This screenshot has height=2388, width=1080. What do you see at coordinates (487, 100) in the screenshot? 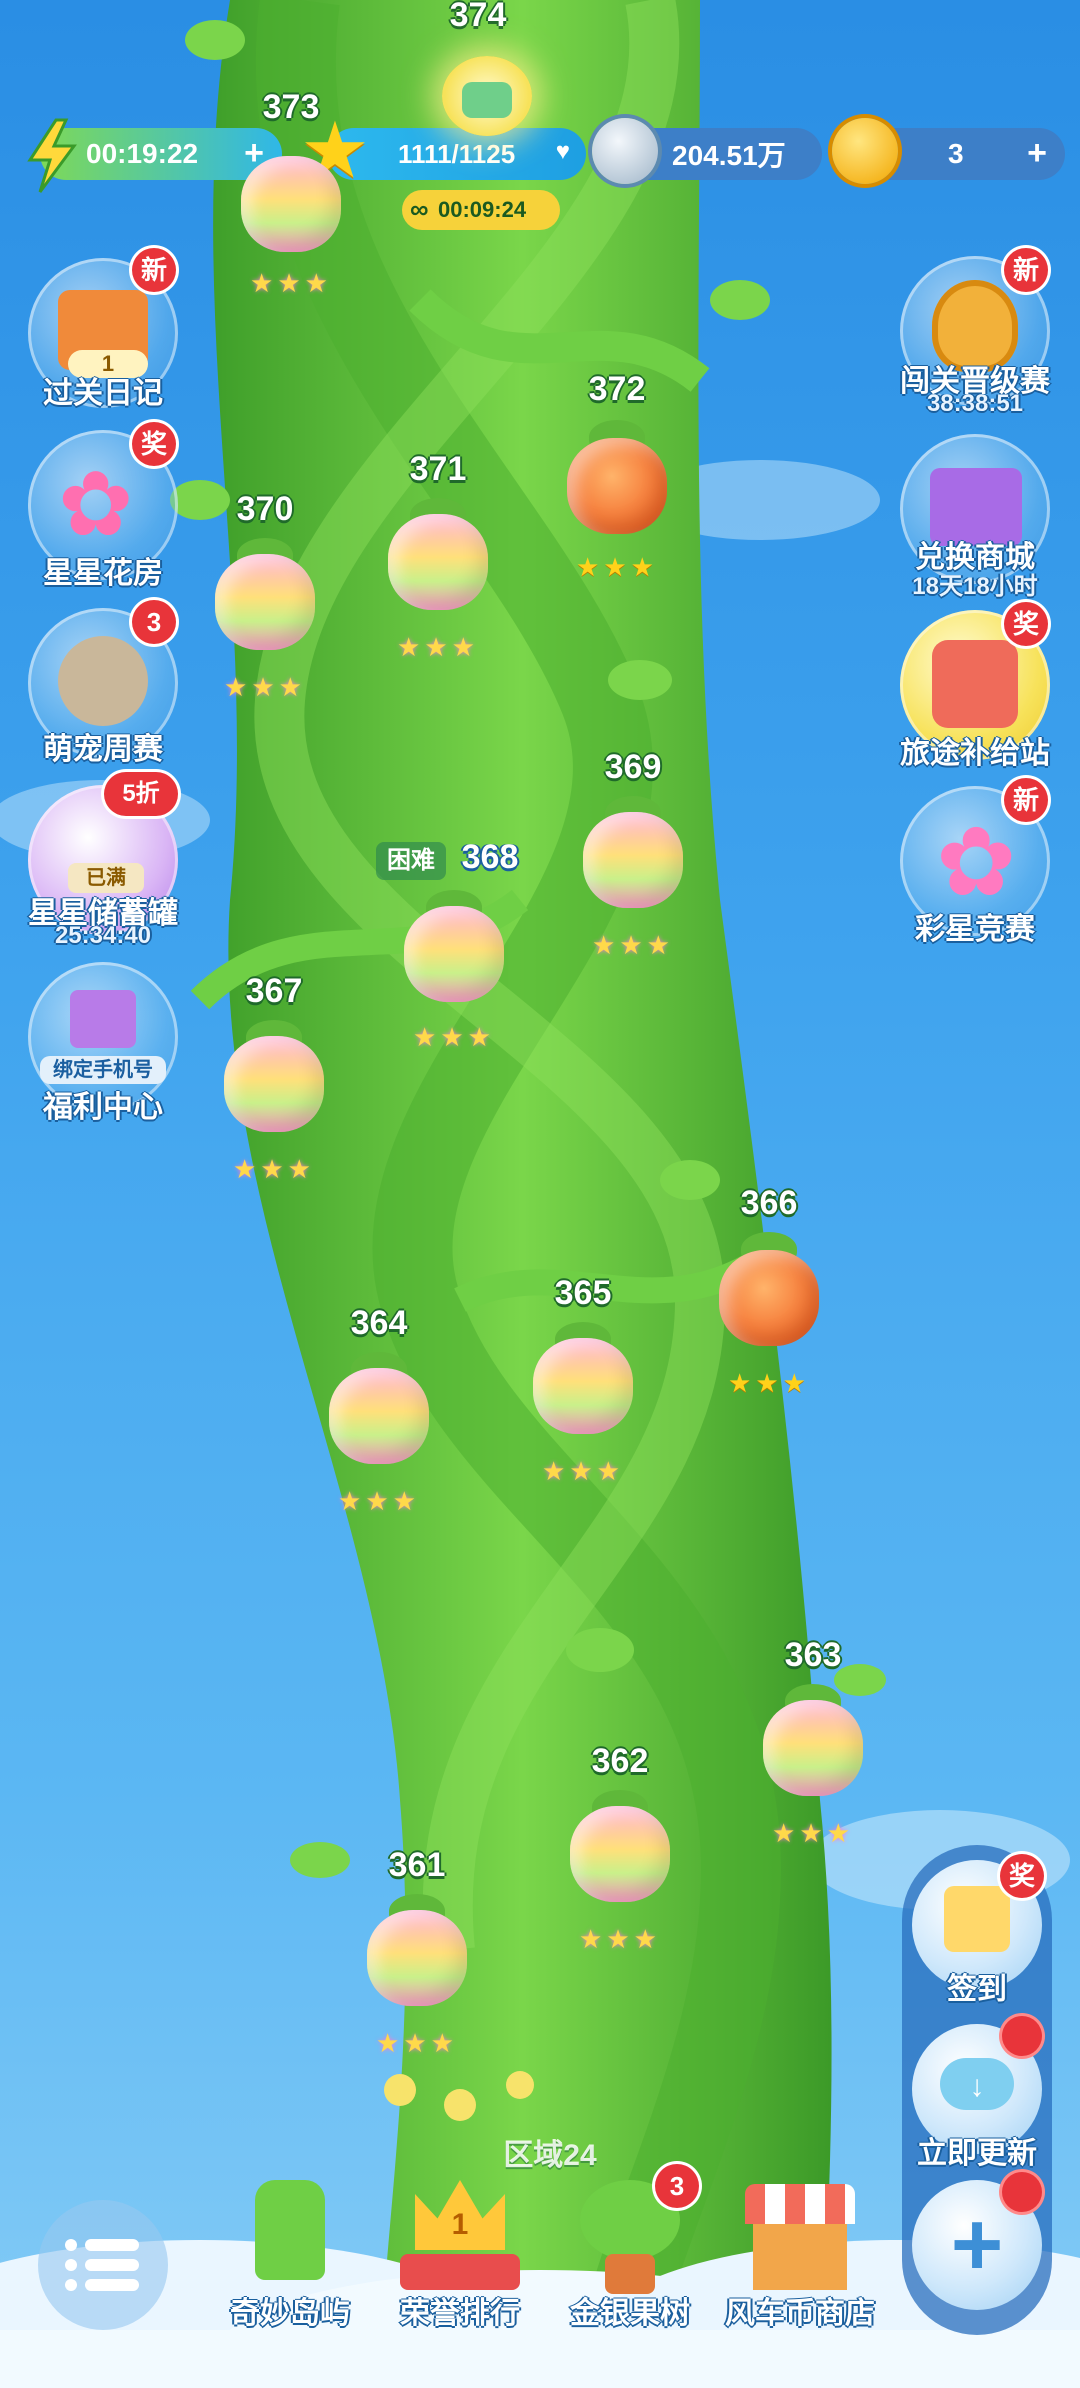
I see `frog-avatar-icon` at bounding box center [487, 100].